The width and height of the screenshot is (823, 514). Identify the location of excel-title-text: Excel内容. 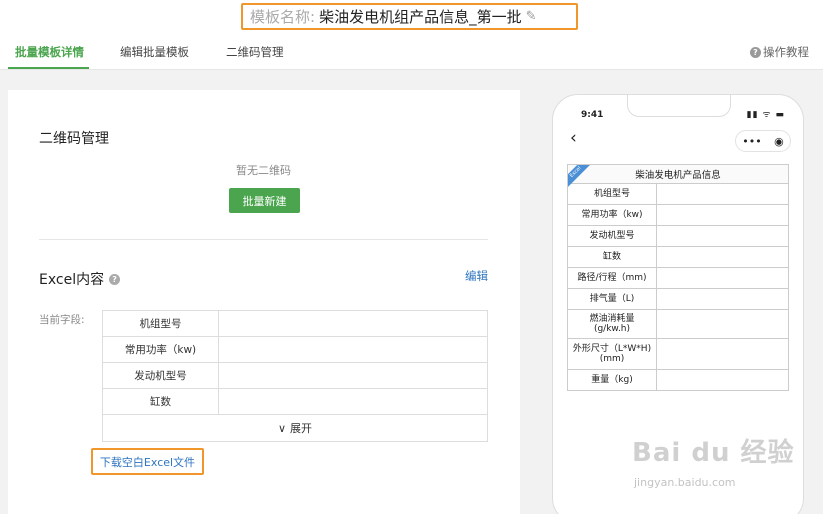
(72, 280).